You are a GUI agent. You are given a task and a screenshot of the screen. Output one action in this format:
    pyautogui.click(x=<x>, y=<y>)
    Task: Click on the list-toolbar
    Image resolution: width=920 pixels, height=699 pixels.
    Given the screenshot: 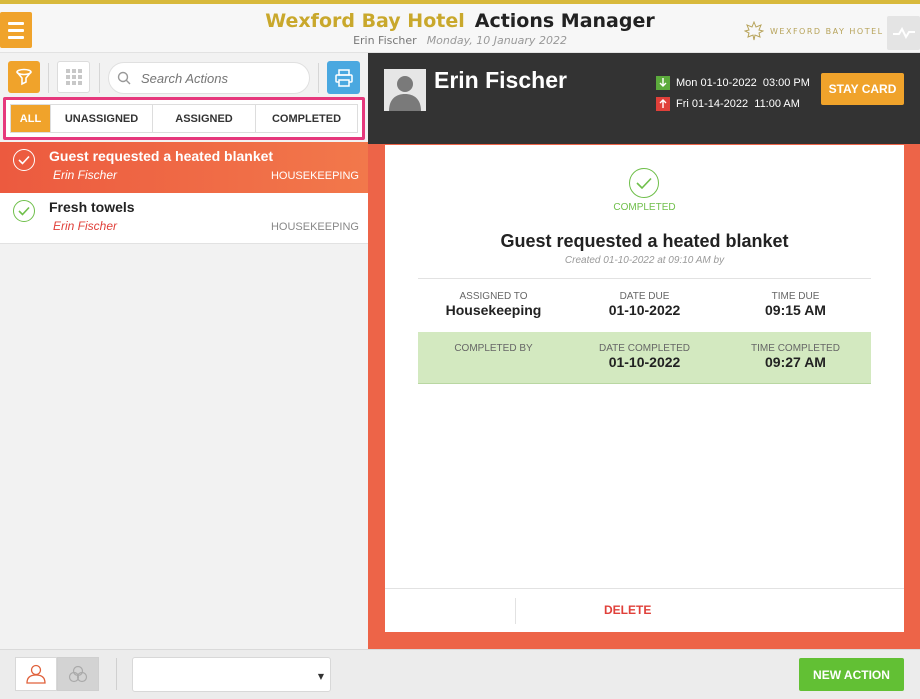 What is the action you would take?
    pyautogui.click(x=184, y=75)
    